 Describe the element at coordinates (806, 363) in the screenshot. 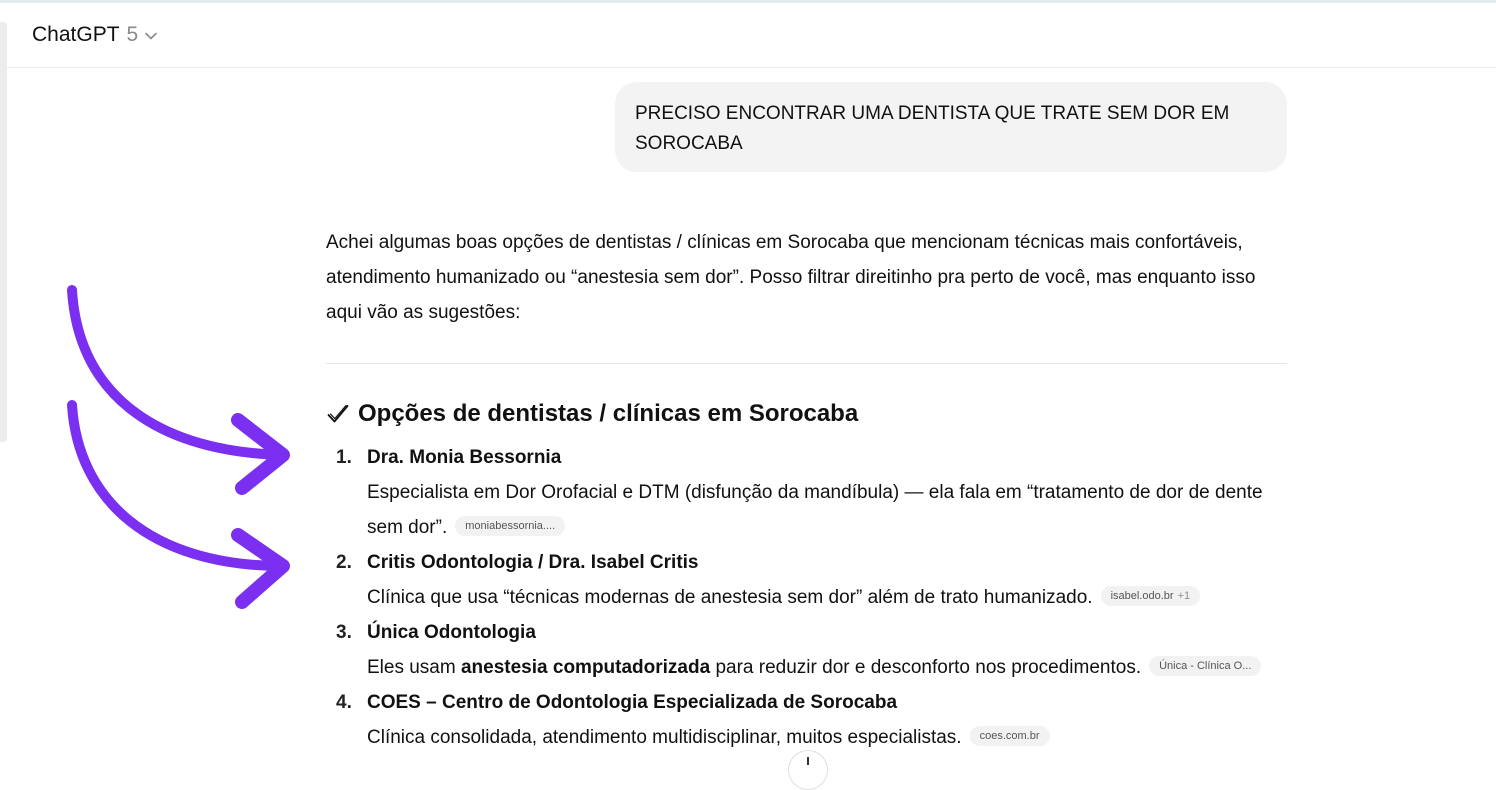

I see `divider` at that location.